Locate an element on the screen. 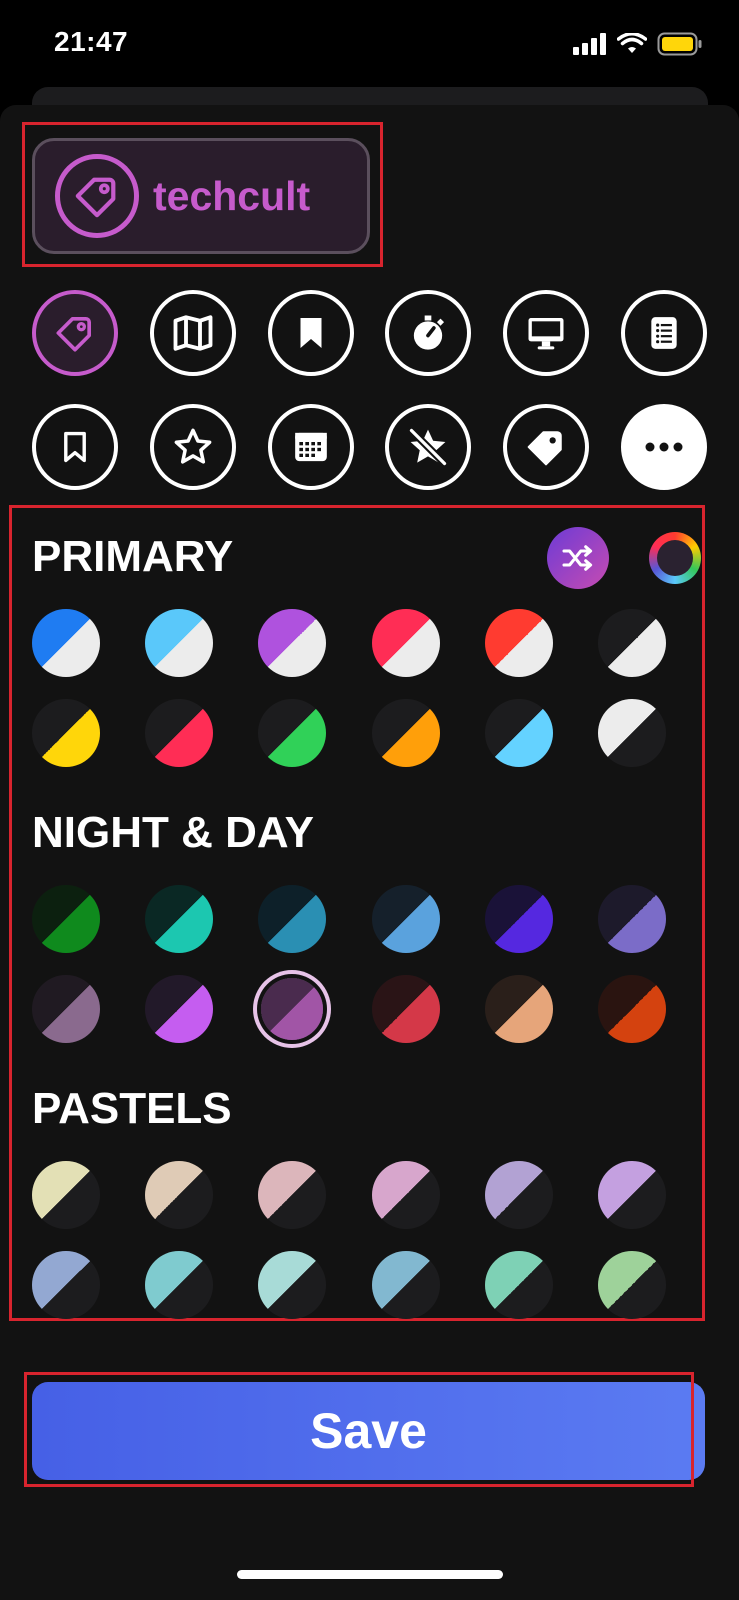 The width and height of the screenshot is (739, 1600). palette-section: PRIMARY is located at coordinates (357, 647).